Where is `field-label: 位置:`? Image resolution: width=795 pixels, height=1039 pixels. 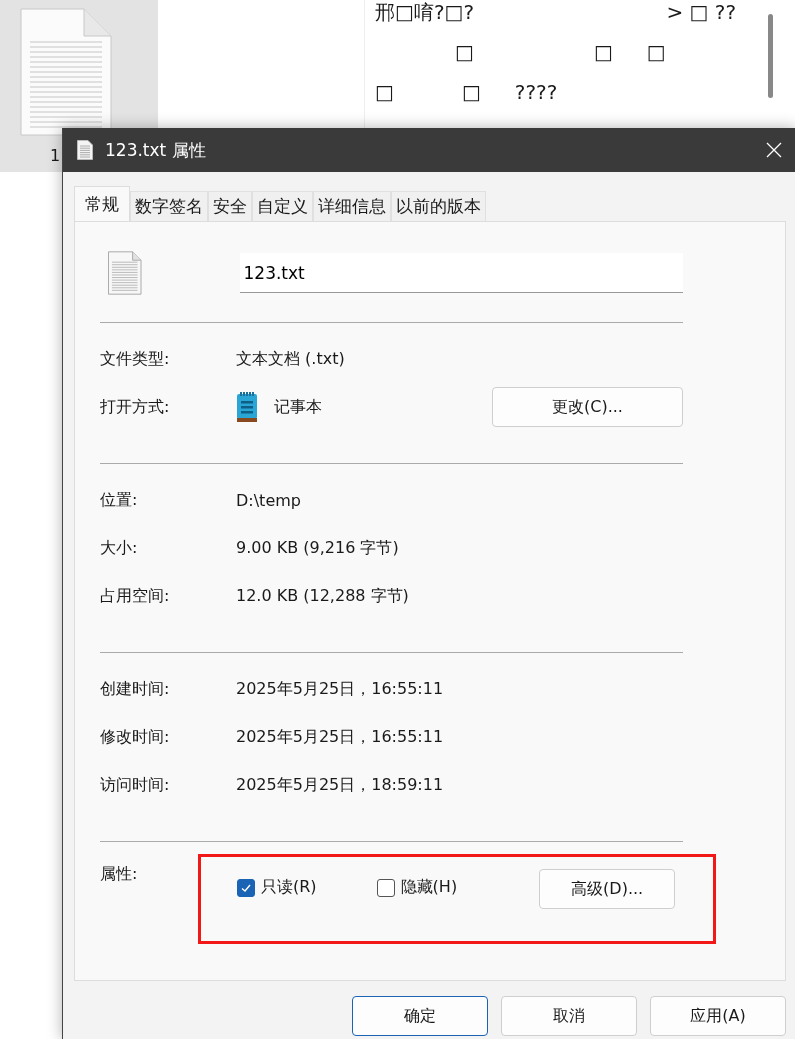 field-label: 位置: is located at coordinates (119, 500).